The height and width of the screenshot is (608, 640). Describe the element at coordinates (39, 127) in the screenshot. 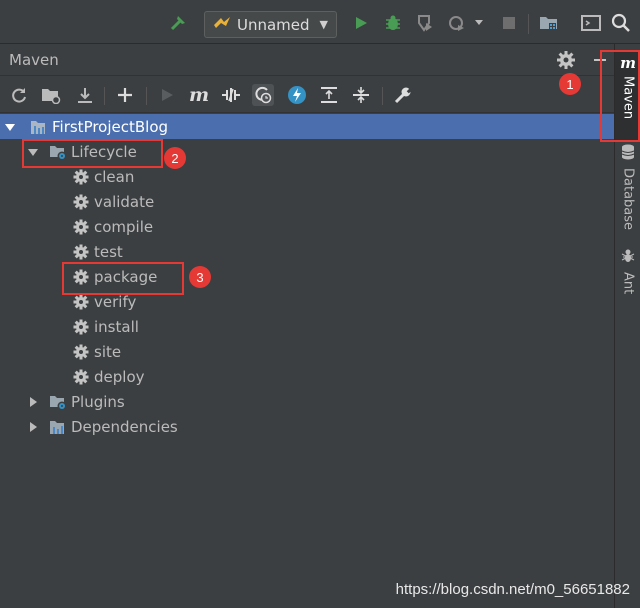

I see `maven-module-icon` at that location.